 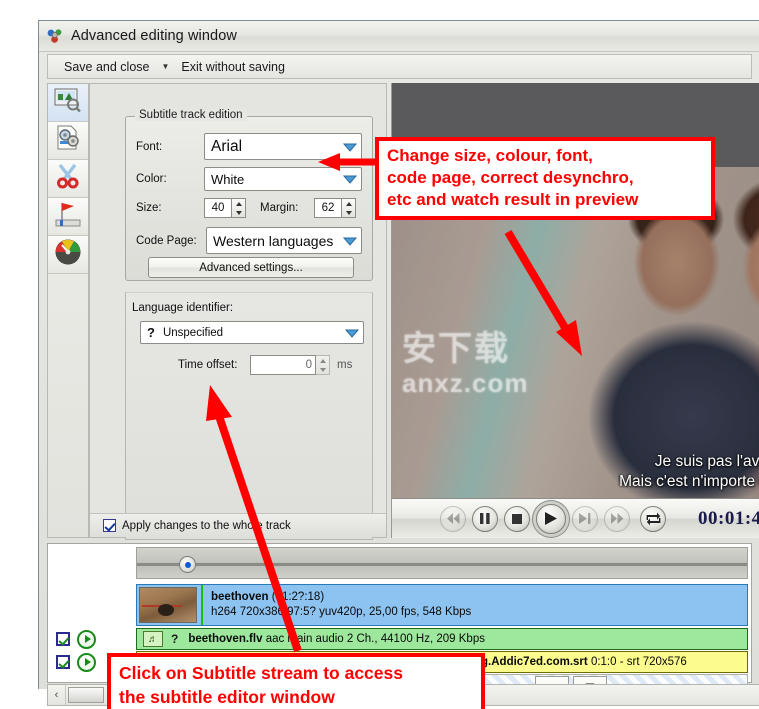 What do you see at coordinates (585, 518) in the screenshot?
I see `next-frame-button` at bounding box center [585, 518].